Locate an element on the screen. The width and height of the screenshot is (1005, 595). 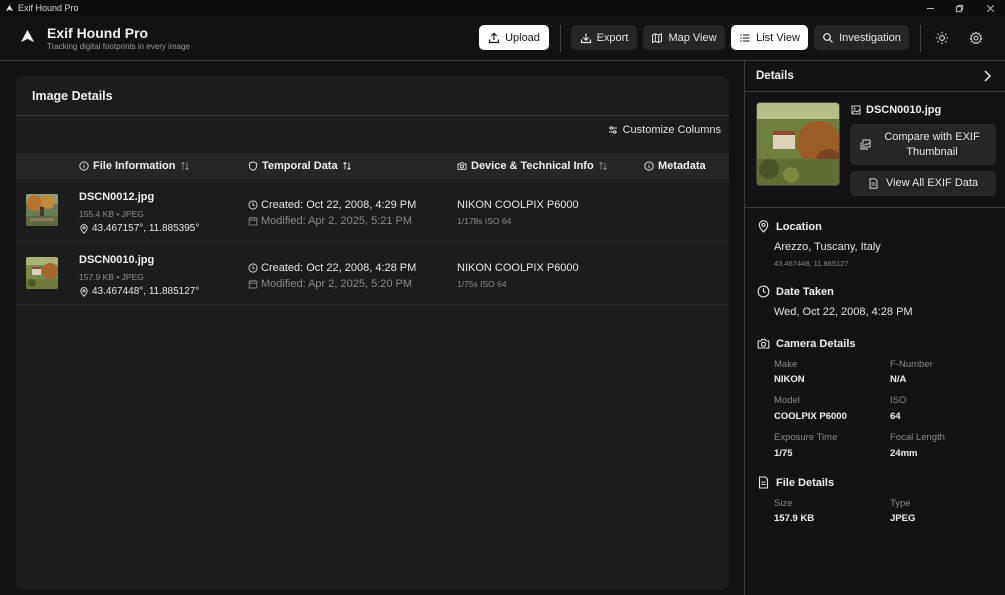
model-value: COOLPIX P6000 is located at coordinates (810, 416).